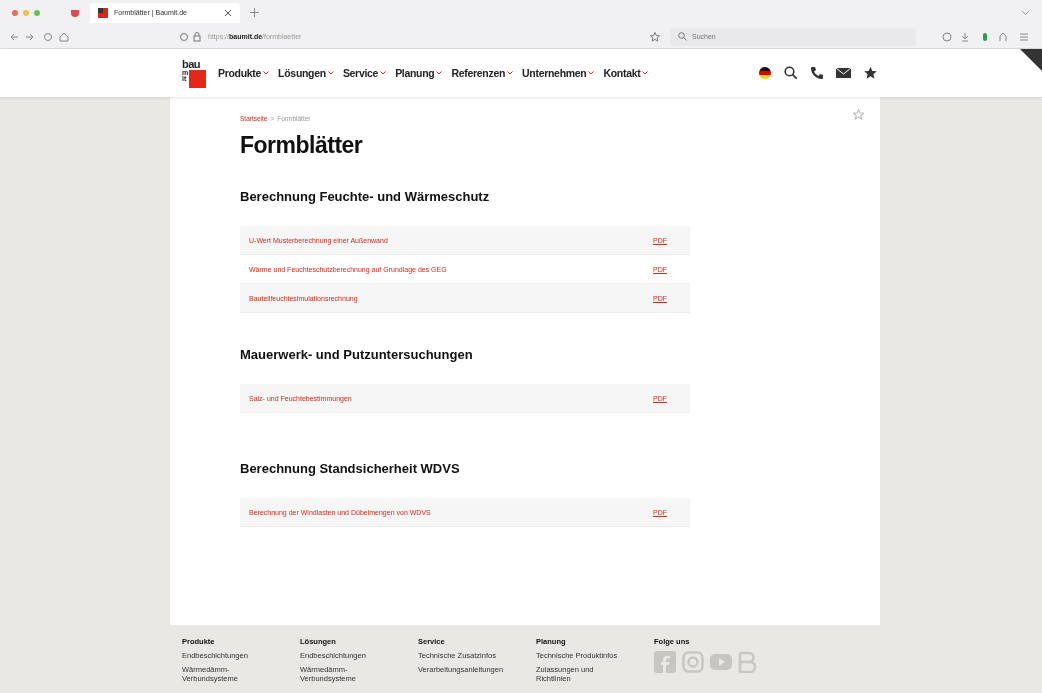  I want to click on nav-menu-item: Kontakt, so click(626, 73).